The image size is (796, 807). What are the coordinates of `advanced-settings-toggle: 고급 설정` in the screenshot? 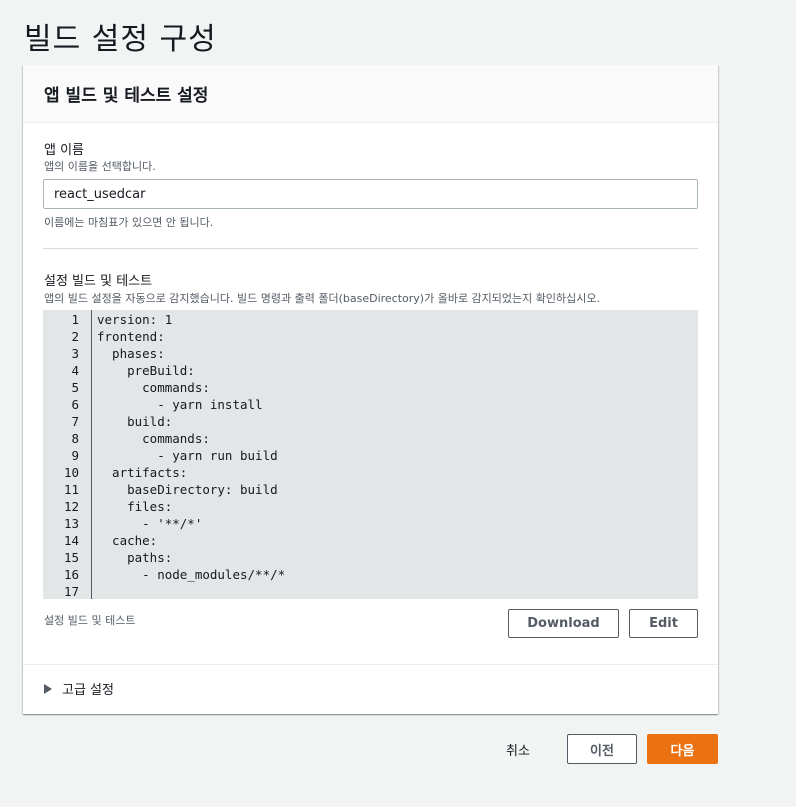 It's located at (79, 688).